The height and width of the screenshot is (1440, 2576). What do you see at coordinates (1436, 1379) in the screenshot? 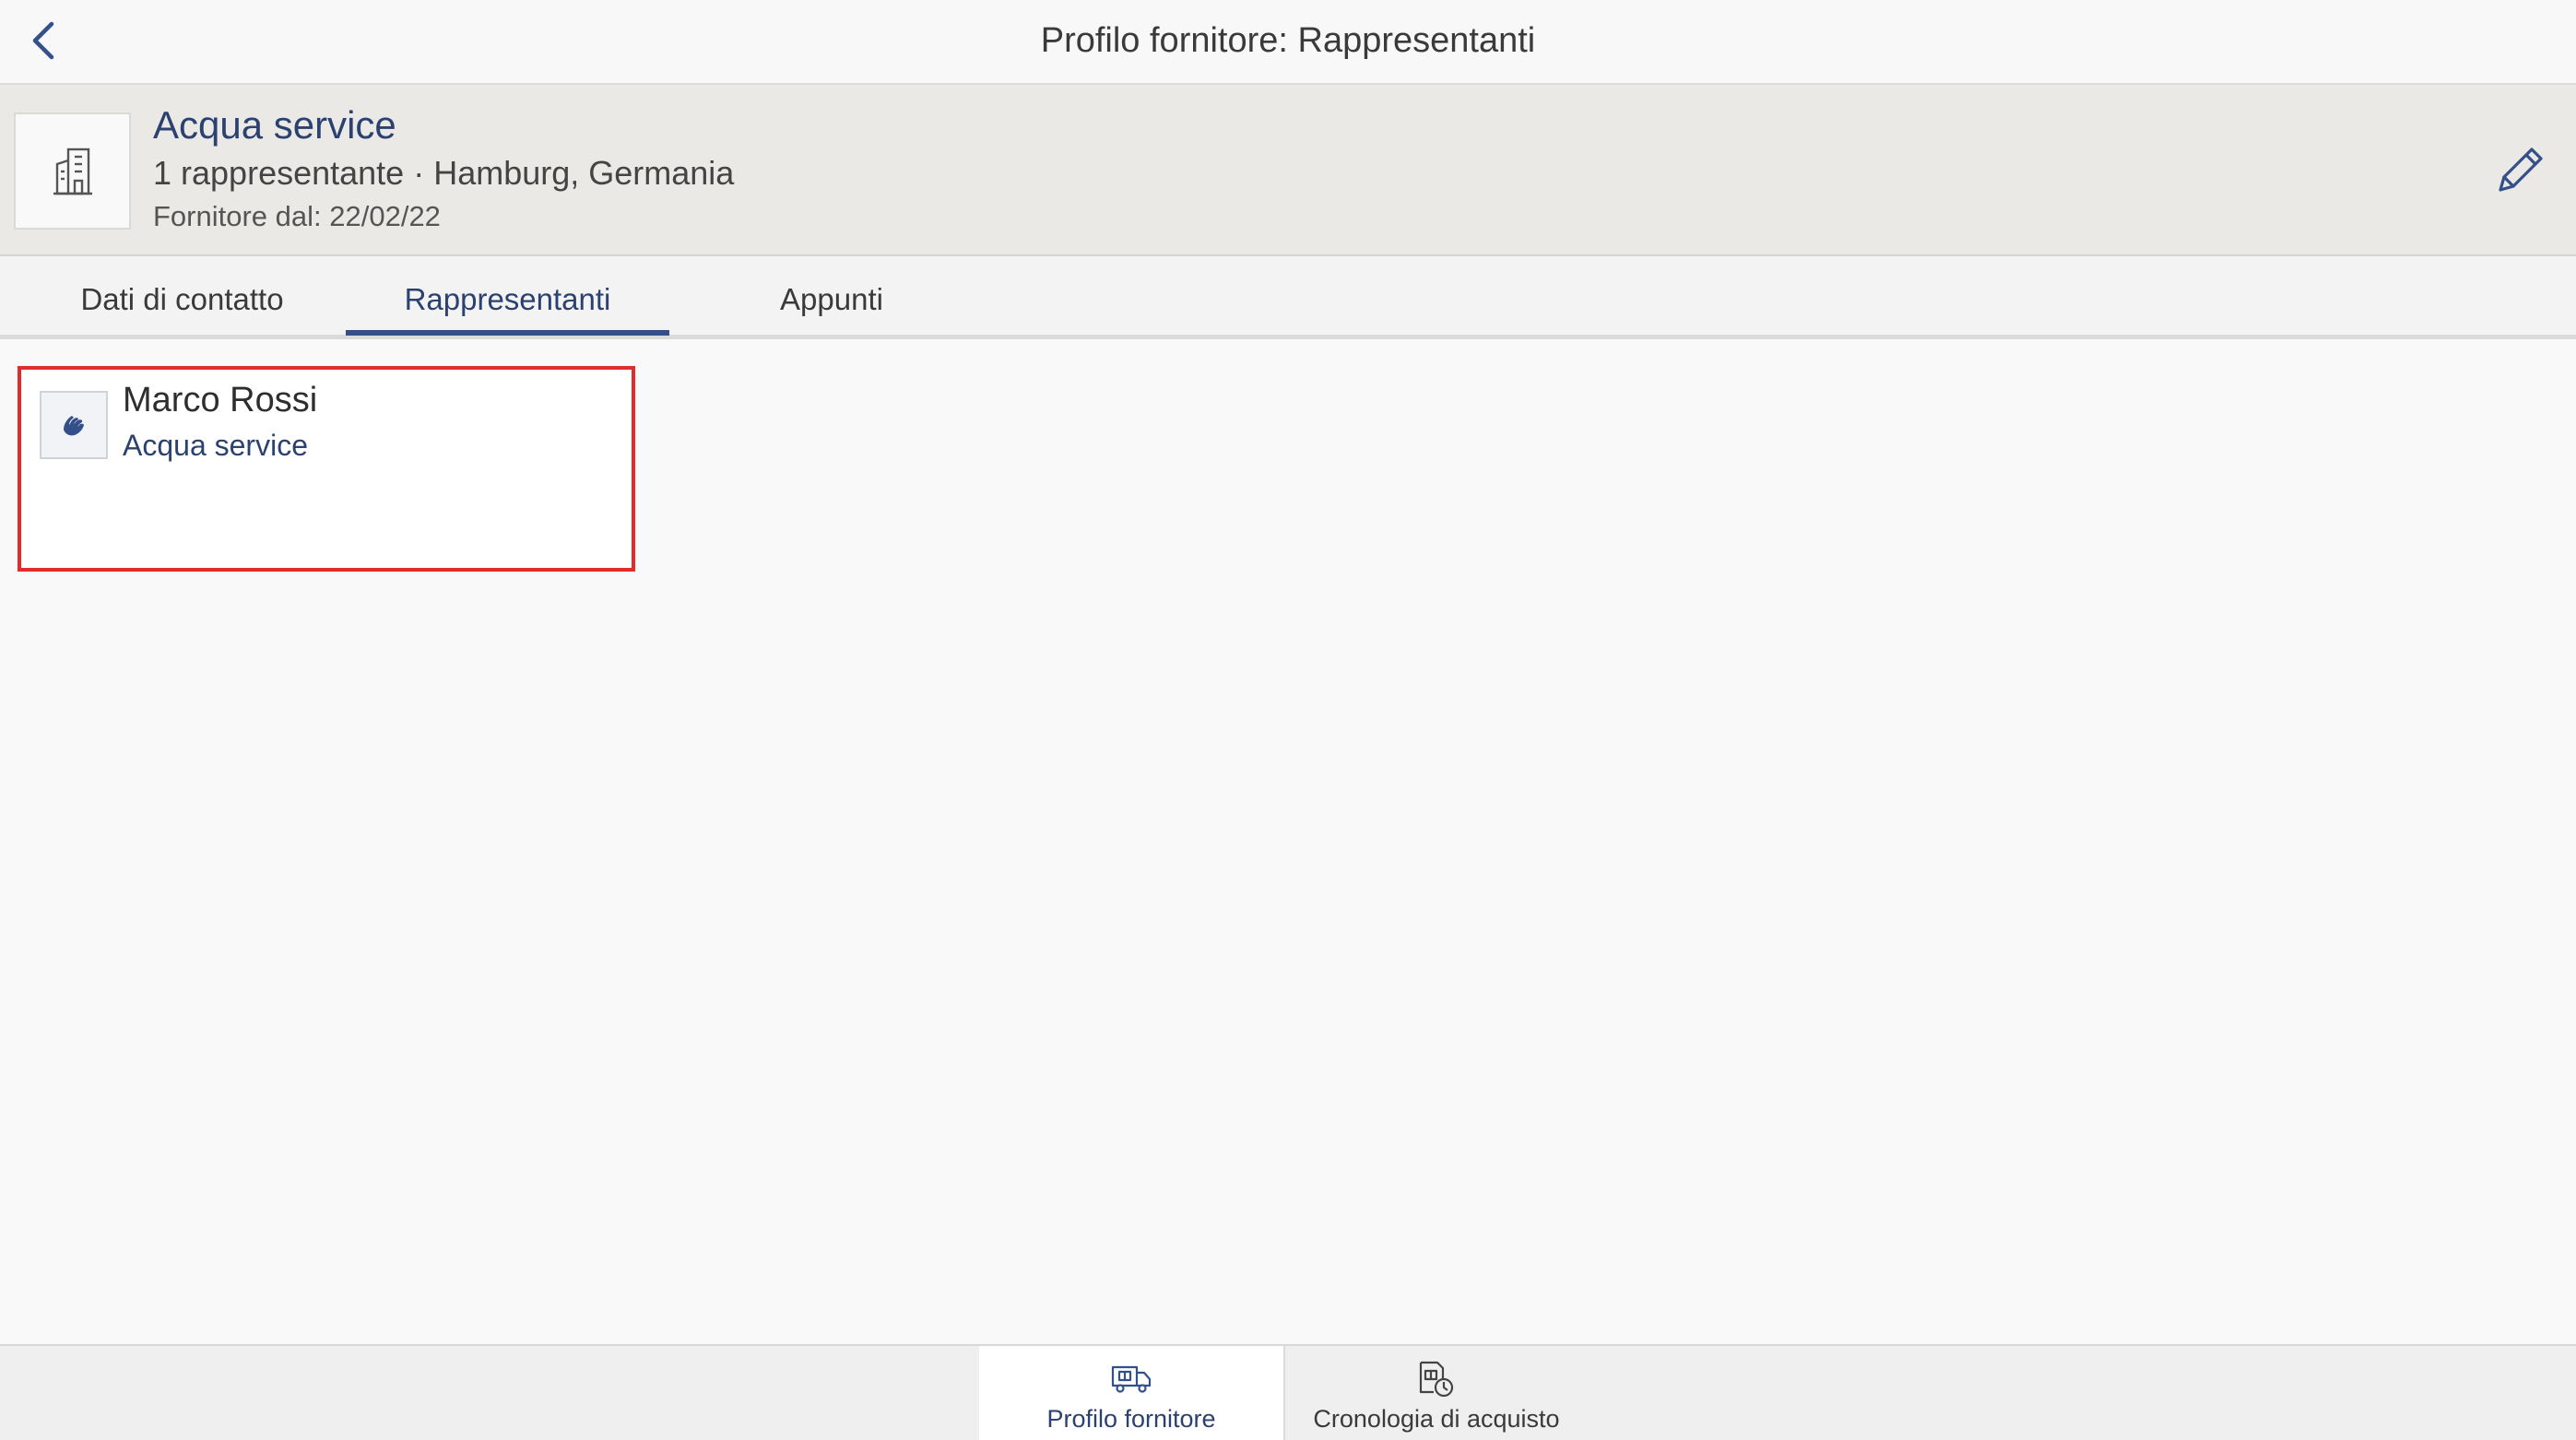
I see `purchase-history-icon` at bounding box center [1436, 1379].